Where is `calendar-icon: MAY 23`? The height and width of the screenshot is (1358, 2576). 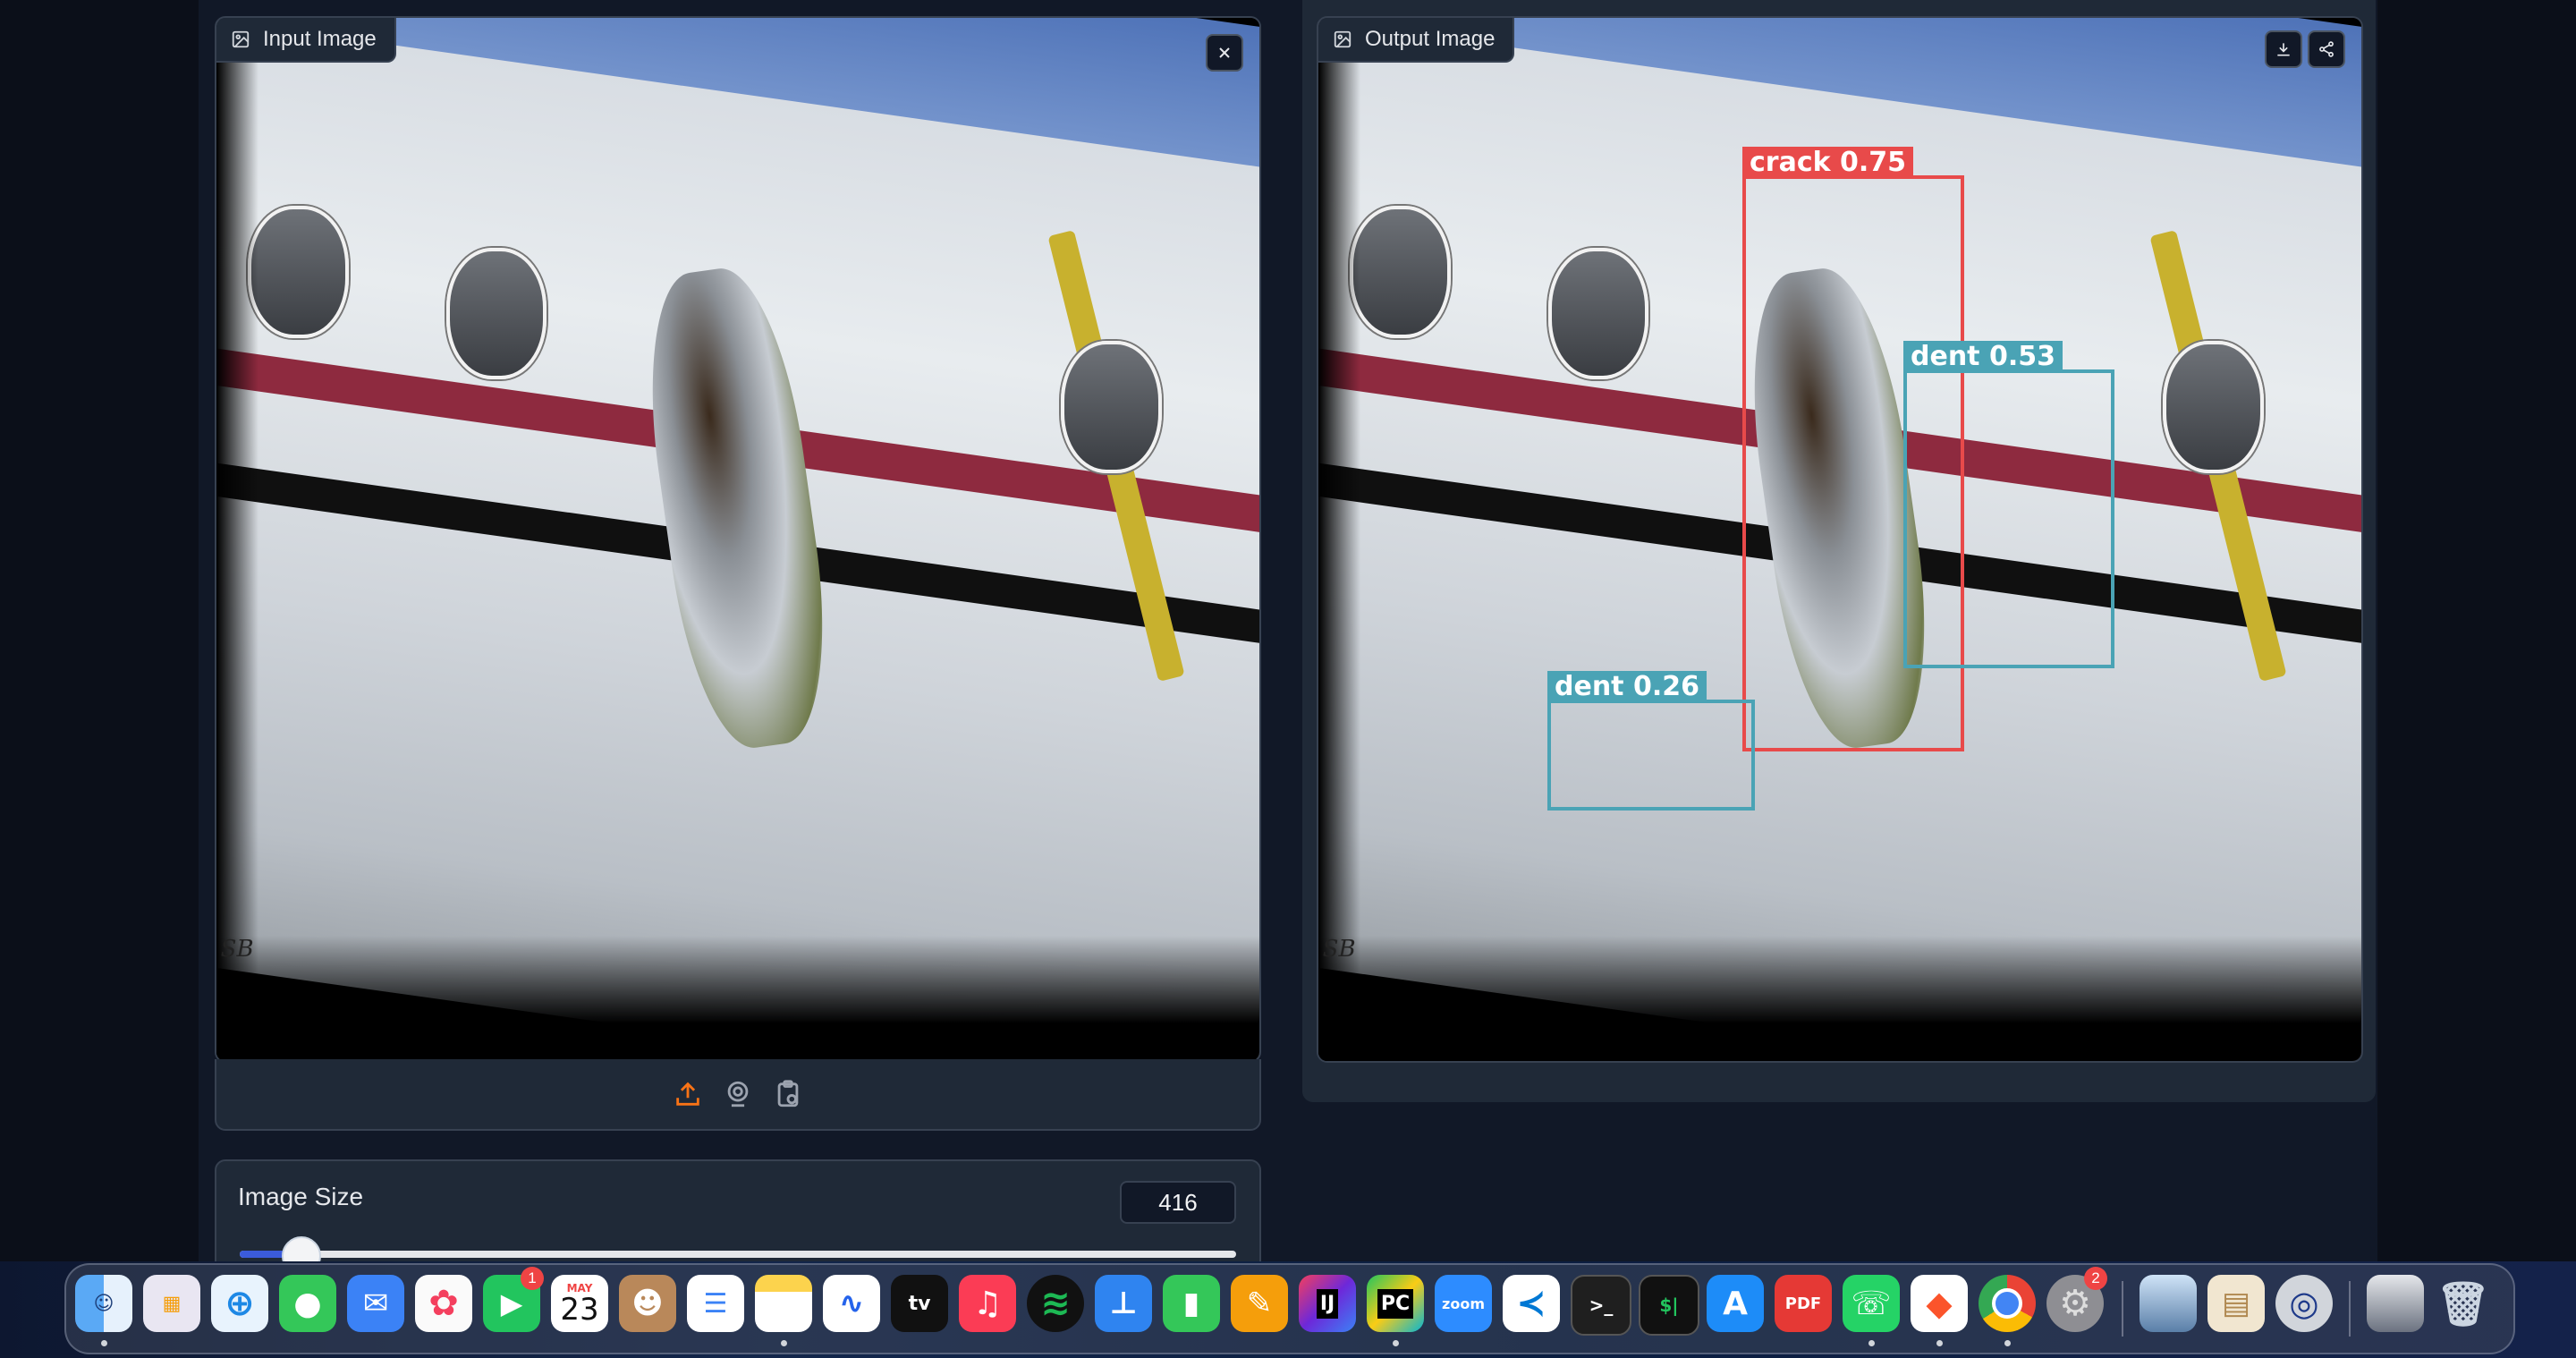
calendar-icon: MAY 23 is located at coordinates (579, 1303).